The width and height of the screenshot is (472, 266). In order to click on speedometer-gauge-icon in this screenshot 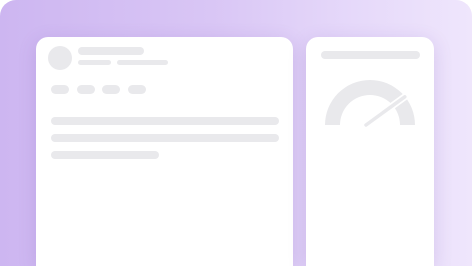, I will do `click(370, 104)`.